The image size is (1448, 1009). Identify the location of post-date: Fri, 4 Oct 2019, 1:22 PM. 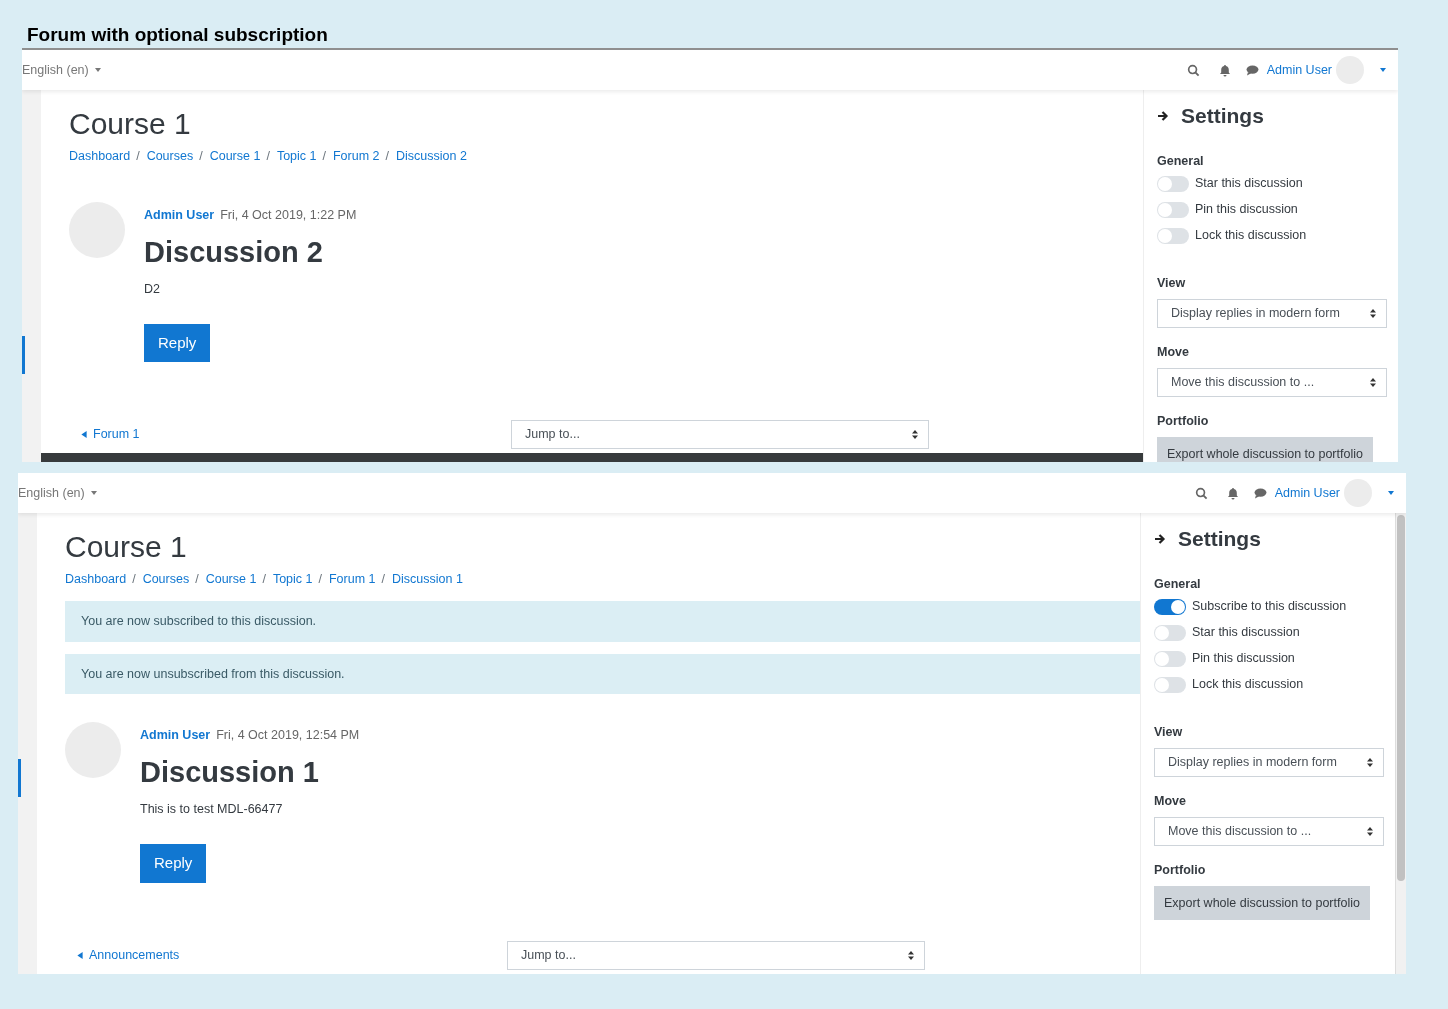
(288, 214).